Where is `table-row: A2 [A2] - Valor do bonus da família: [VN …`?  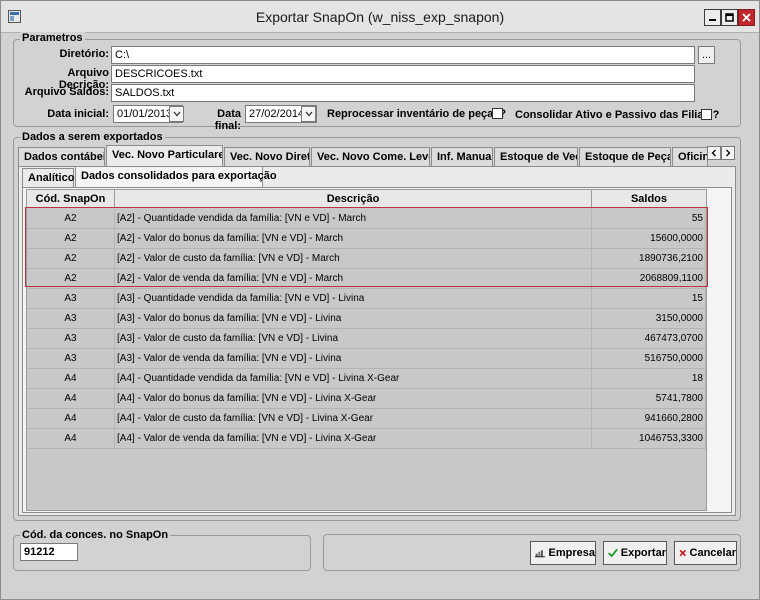 table-row: A2 [A2] - Valor do bonus da família: [VN … is located at coordinates (366, 239).